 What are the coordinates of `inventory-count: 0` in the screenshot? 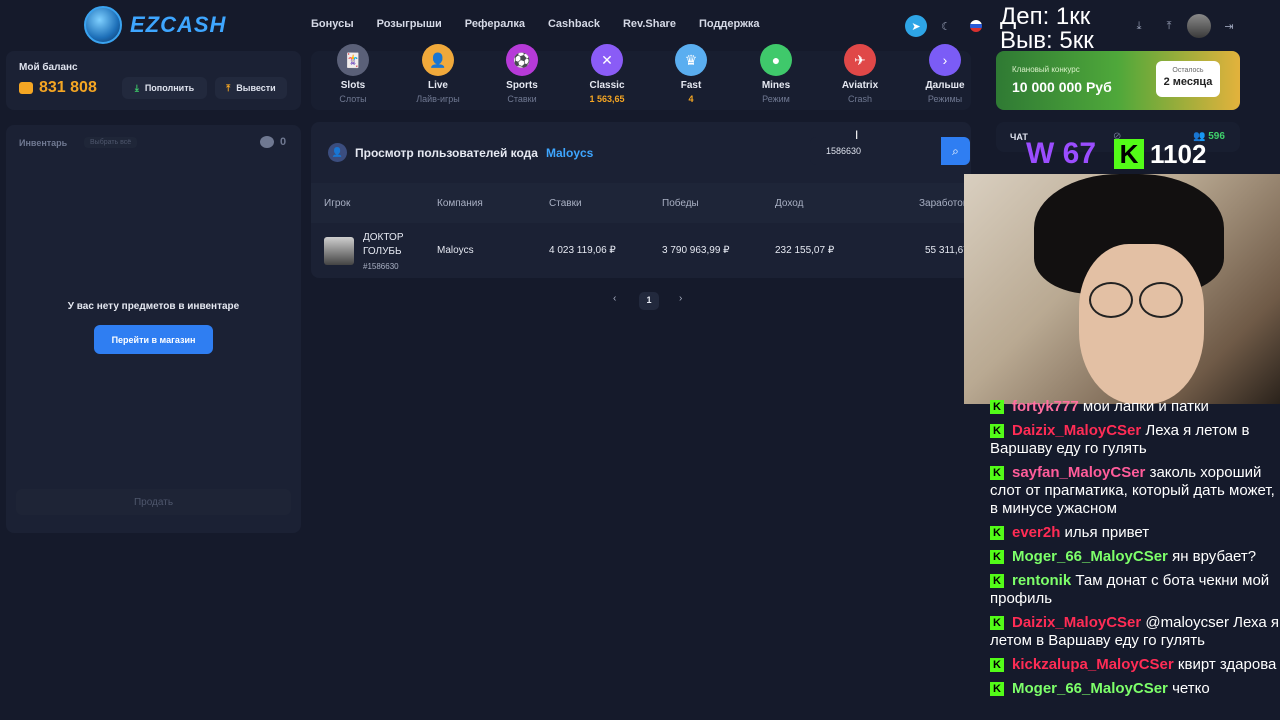 It's located at (273, 142).